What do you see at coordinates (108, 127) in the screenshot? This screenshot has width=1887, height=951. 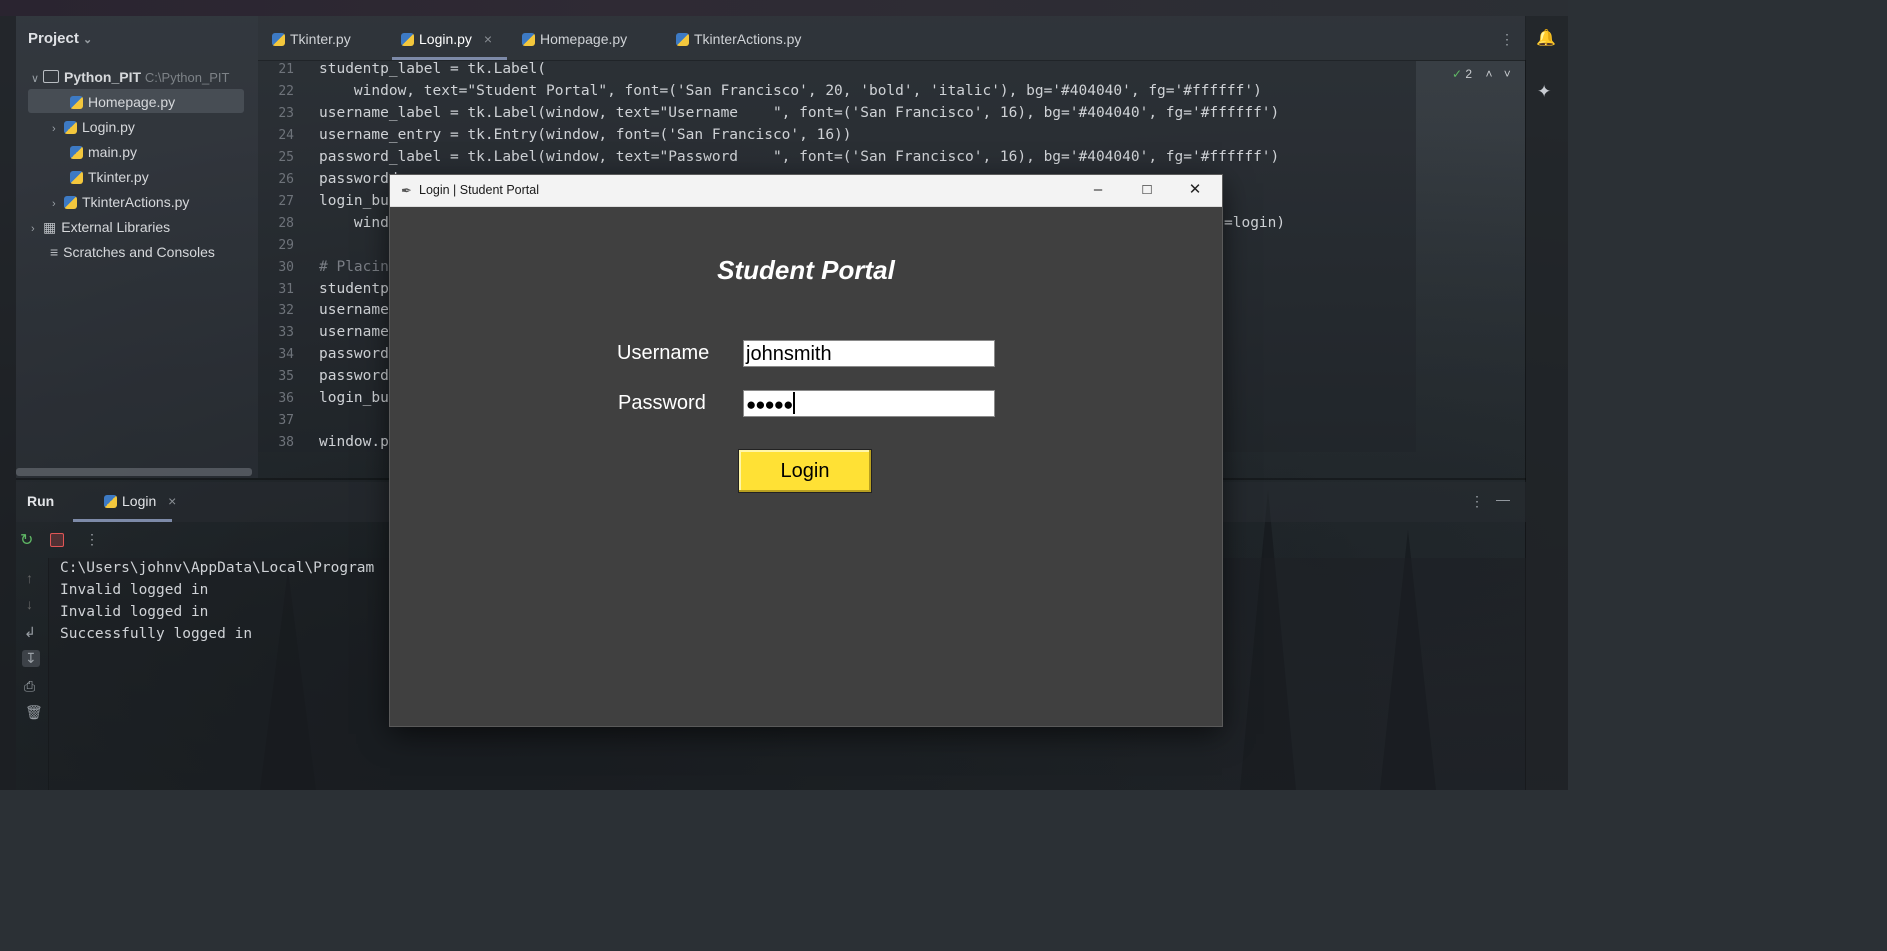 I see `file-name: Login.py` at bounding box center [108, 127].